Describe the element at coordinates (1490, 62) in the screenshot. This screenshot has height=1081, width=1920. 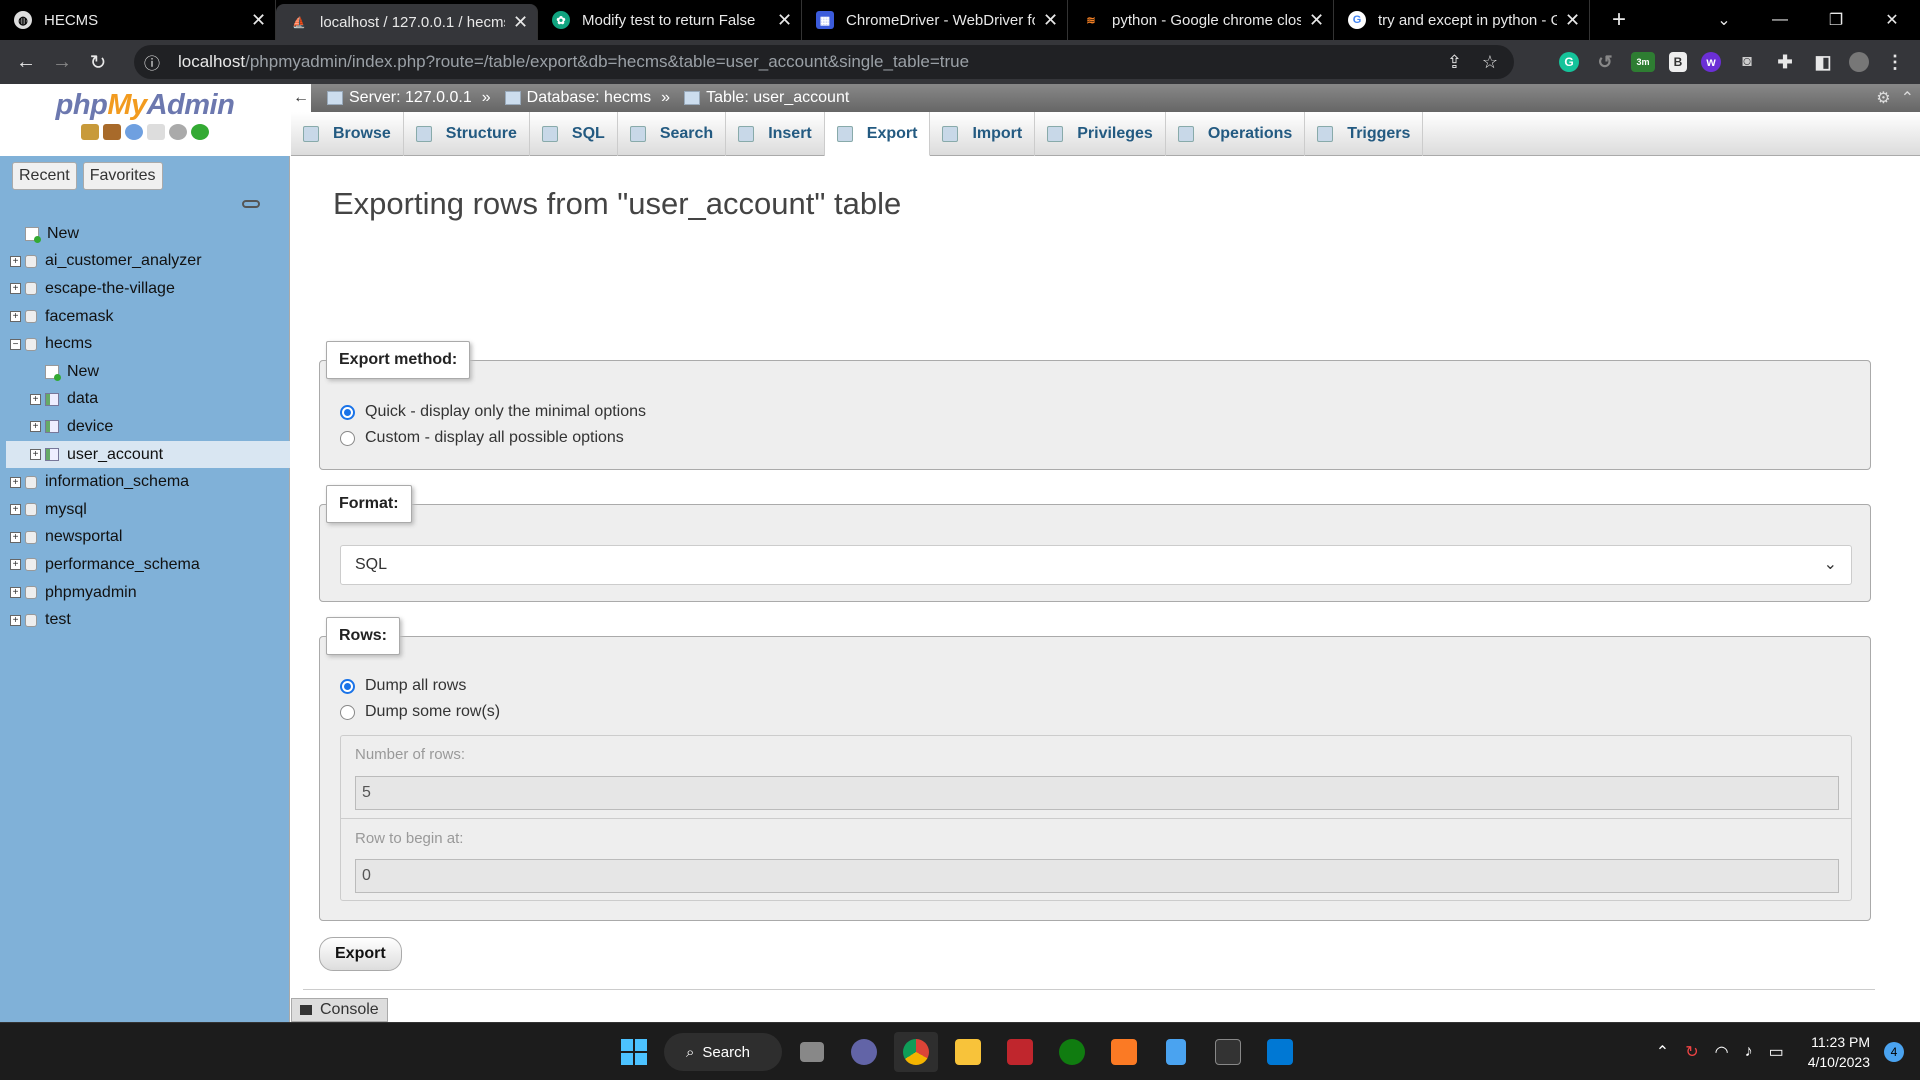
I see `bookmark-star-icon: ☆` at that location.